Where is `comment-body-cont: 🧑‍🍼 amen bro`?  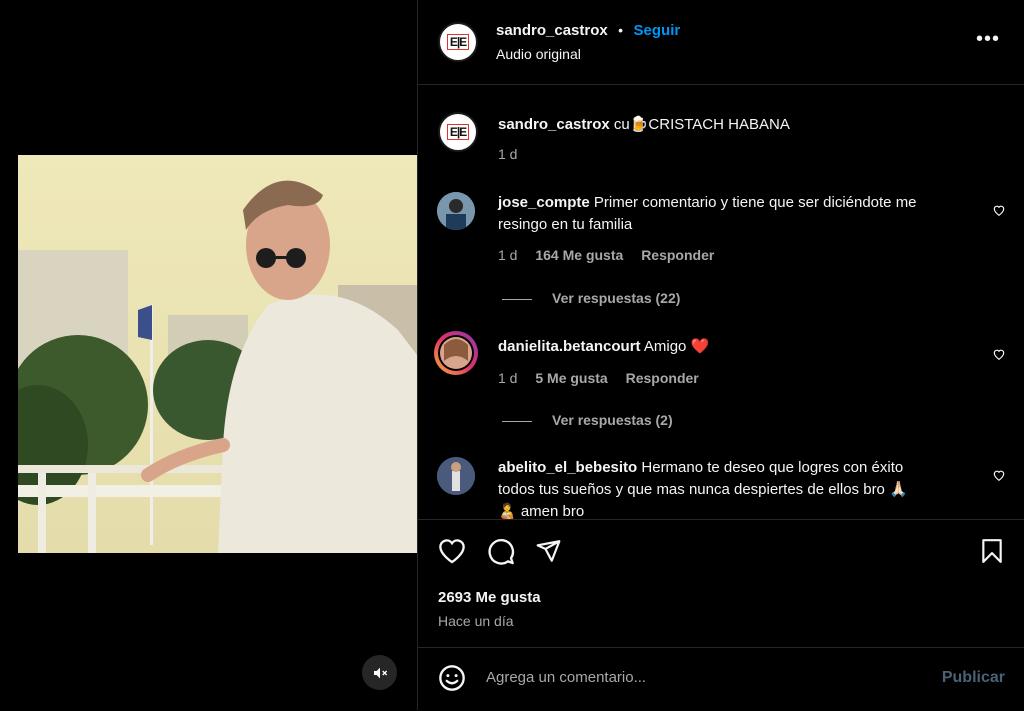
comment-body-cont: 🧑‍🍼 amen bro is located at coordinates (541, 511).